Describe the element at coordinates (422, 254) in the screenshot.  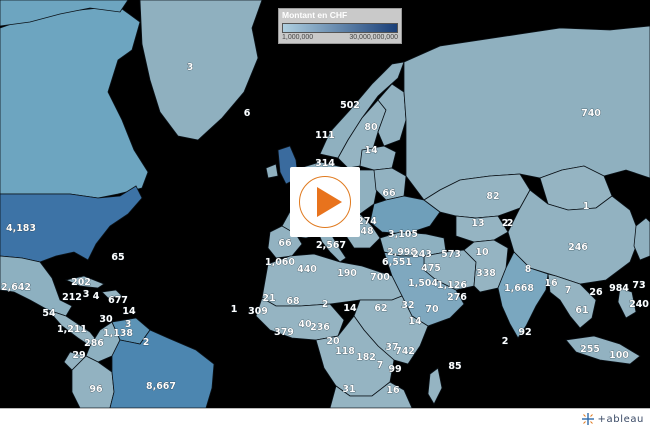
I see `value-label-iraq: 243` at that location.